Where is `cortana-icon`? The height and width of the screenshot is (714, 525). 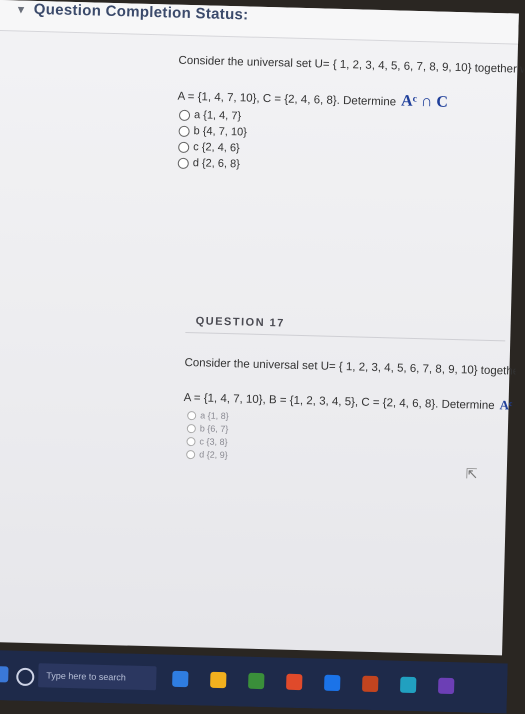 cortana-icon is located at coordinates (25, 677).